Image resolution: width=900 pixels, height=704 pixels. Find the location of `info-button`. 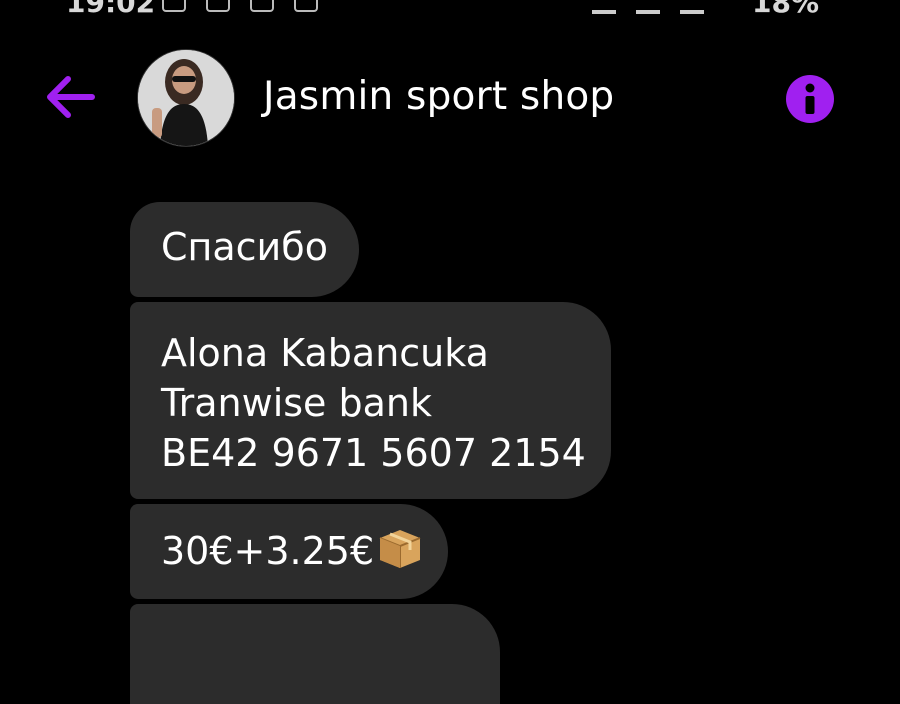

info-button is located at coordinates (810, 99).